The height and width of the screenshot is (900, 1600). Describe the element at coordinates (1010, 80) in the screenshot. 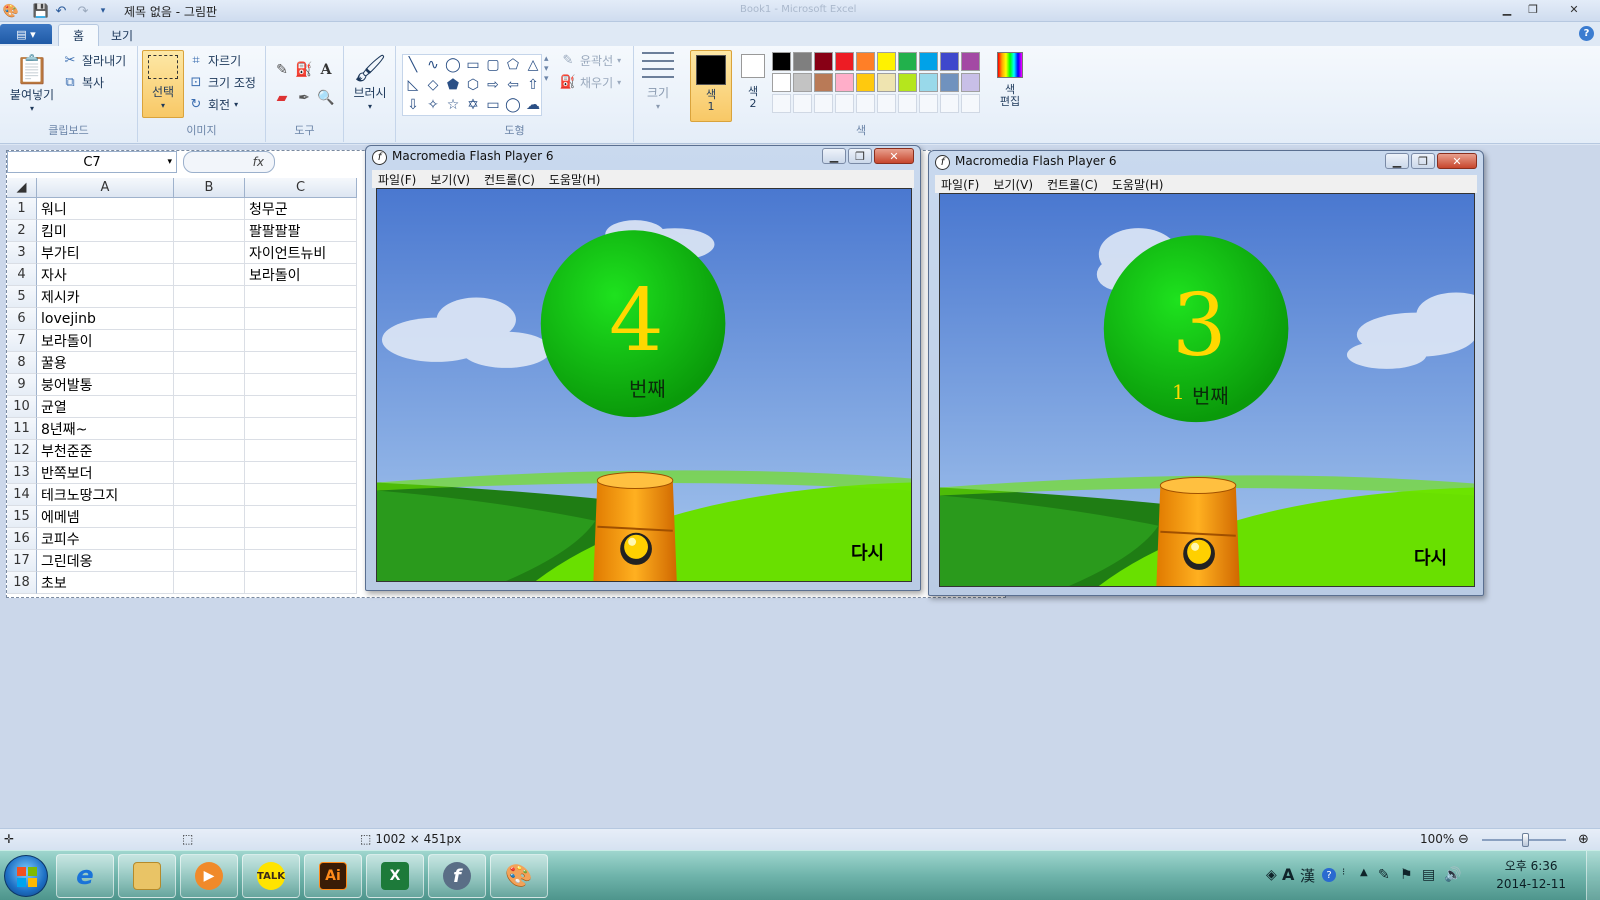

I see `edit-colors-button: 색 편집` at that location.